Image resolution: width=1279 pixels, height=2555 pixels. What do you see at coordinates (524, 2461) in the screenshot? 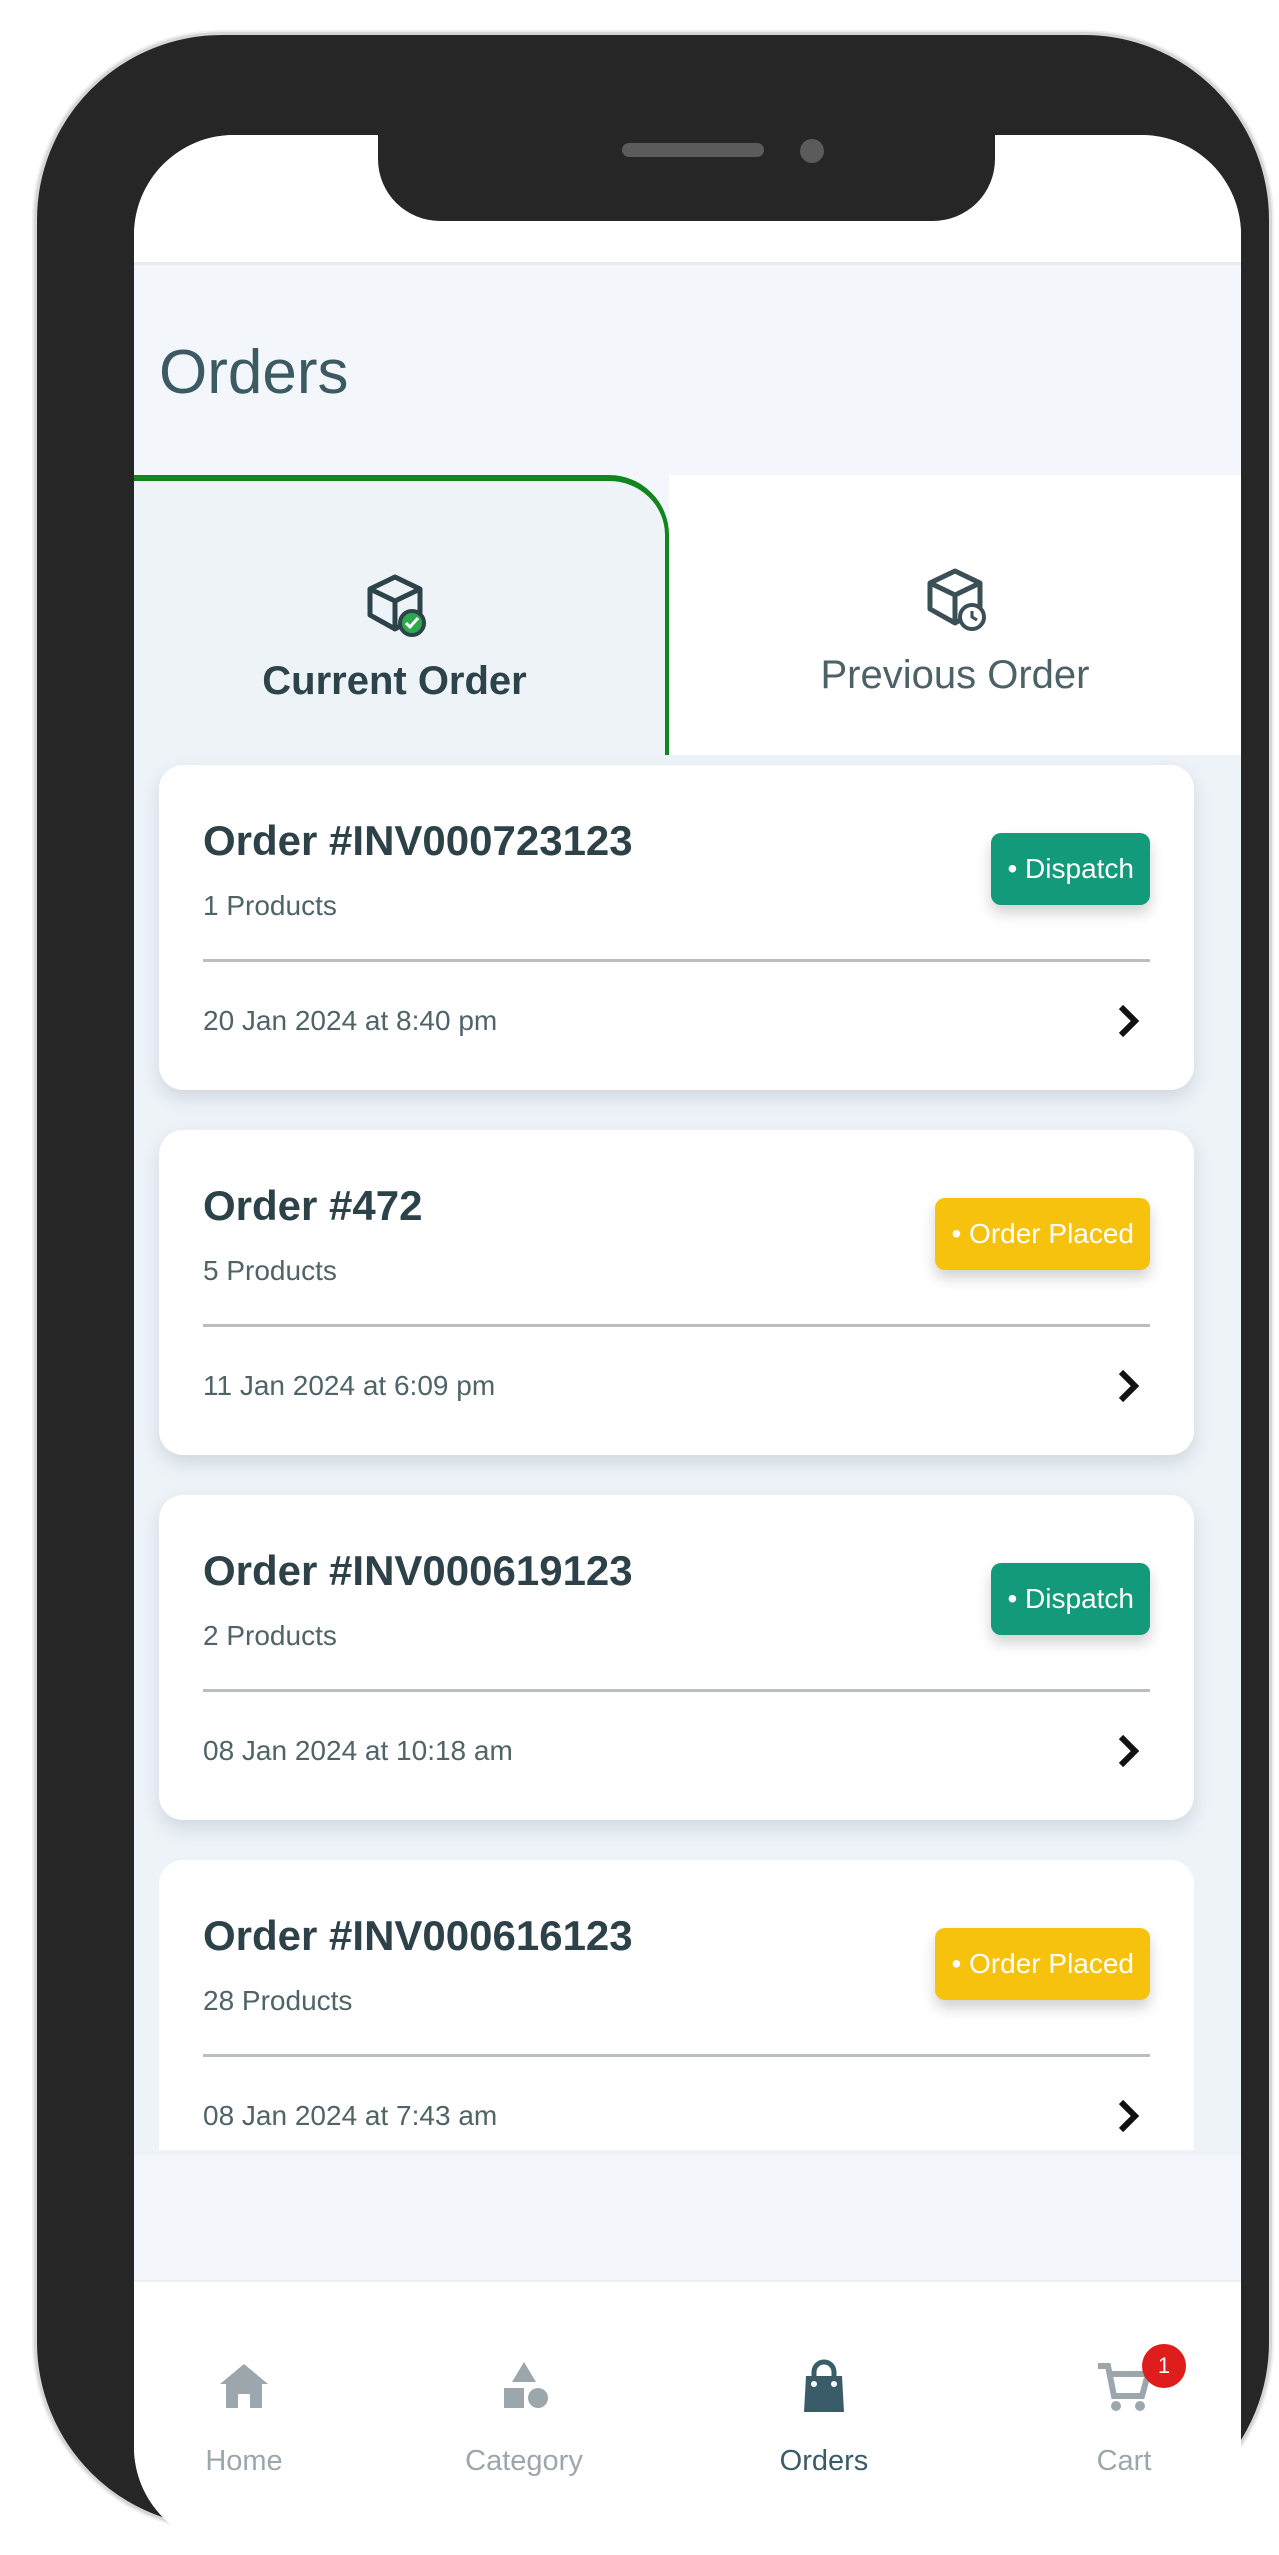
I see `nav-category-label: Category` at bounding box center [524, 2461].